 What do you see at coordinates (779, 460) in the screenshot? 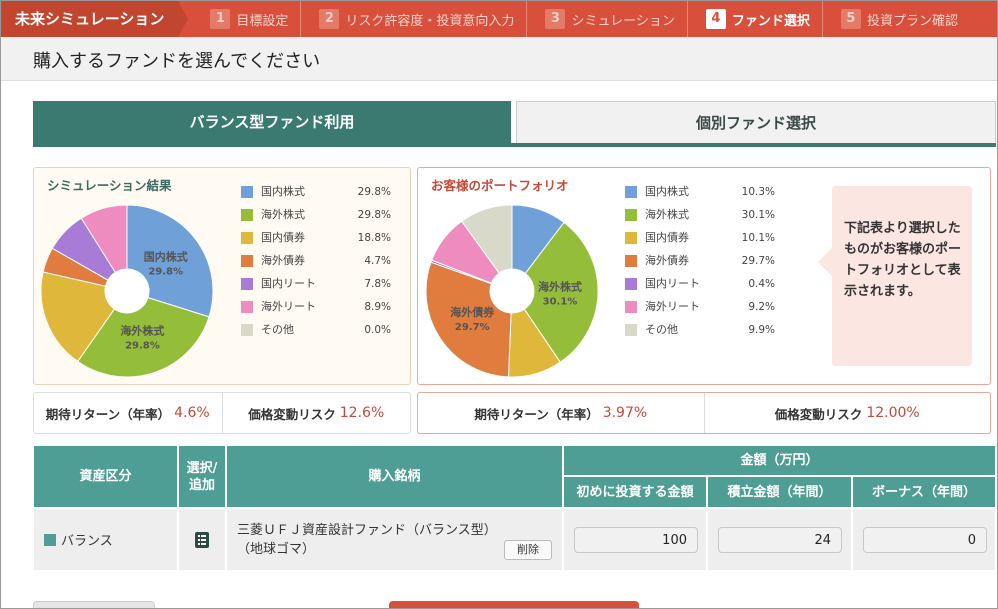
I see `header-amount: 金額（万円）` at bounding box center [779, 460].